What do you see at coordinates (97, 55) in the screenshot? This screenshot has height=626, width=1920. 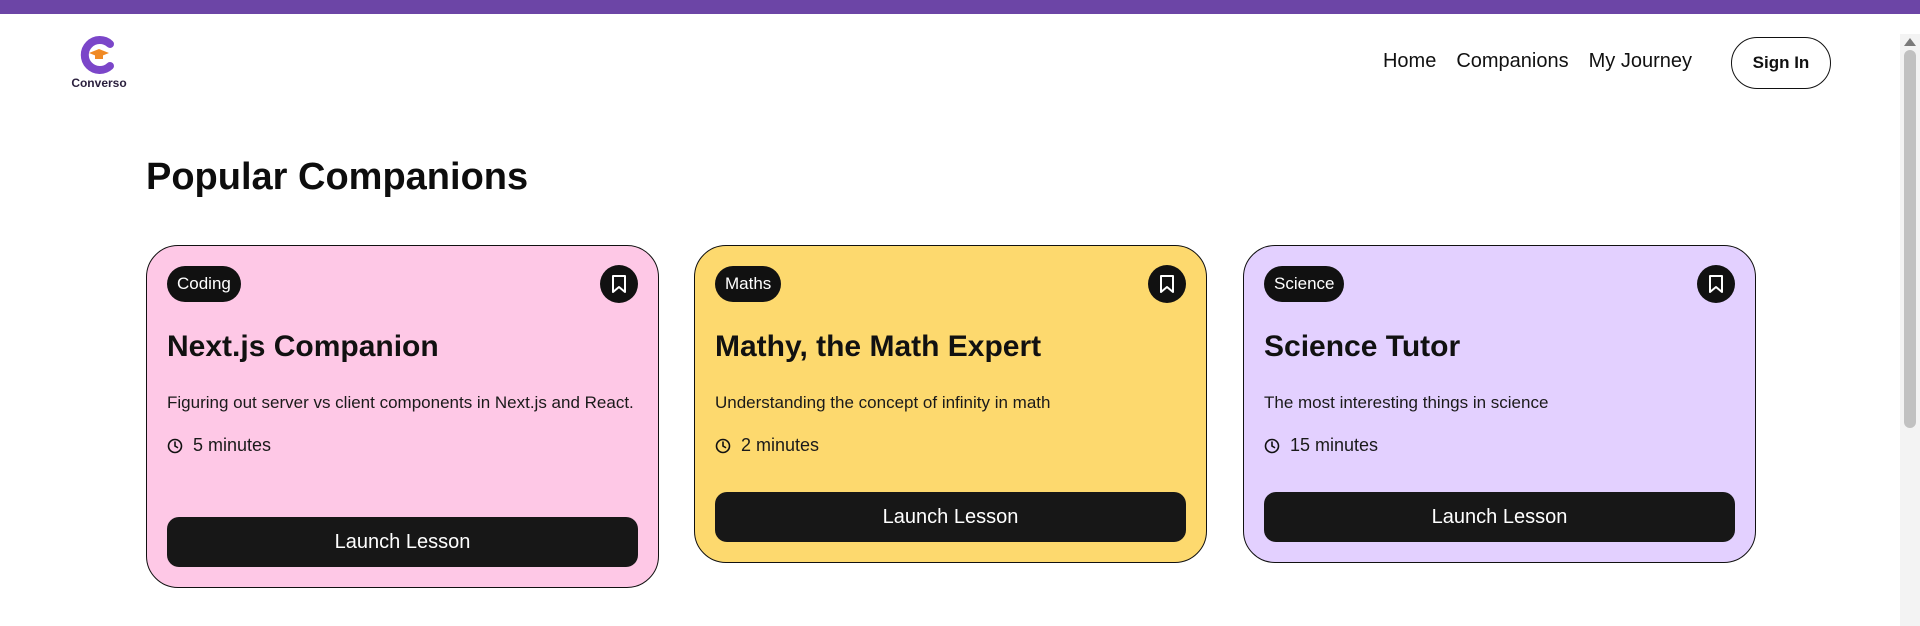 I see `logo-icon` at bounding box center [97, 55].